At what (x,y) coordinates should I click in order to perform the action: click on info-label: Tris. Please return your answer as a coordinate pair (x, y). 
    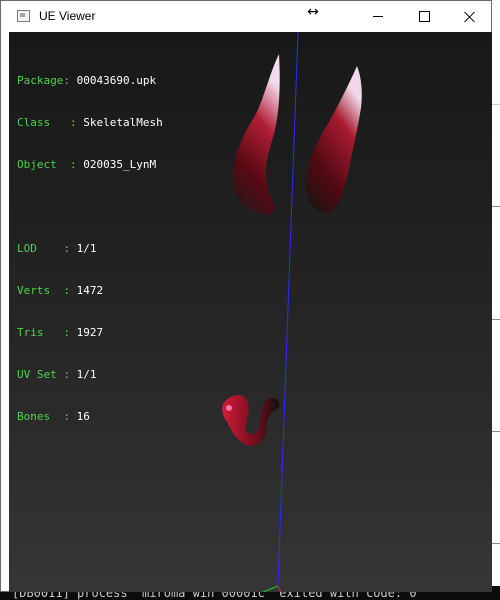
    Looking at the image, I should click on (30, 332).